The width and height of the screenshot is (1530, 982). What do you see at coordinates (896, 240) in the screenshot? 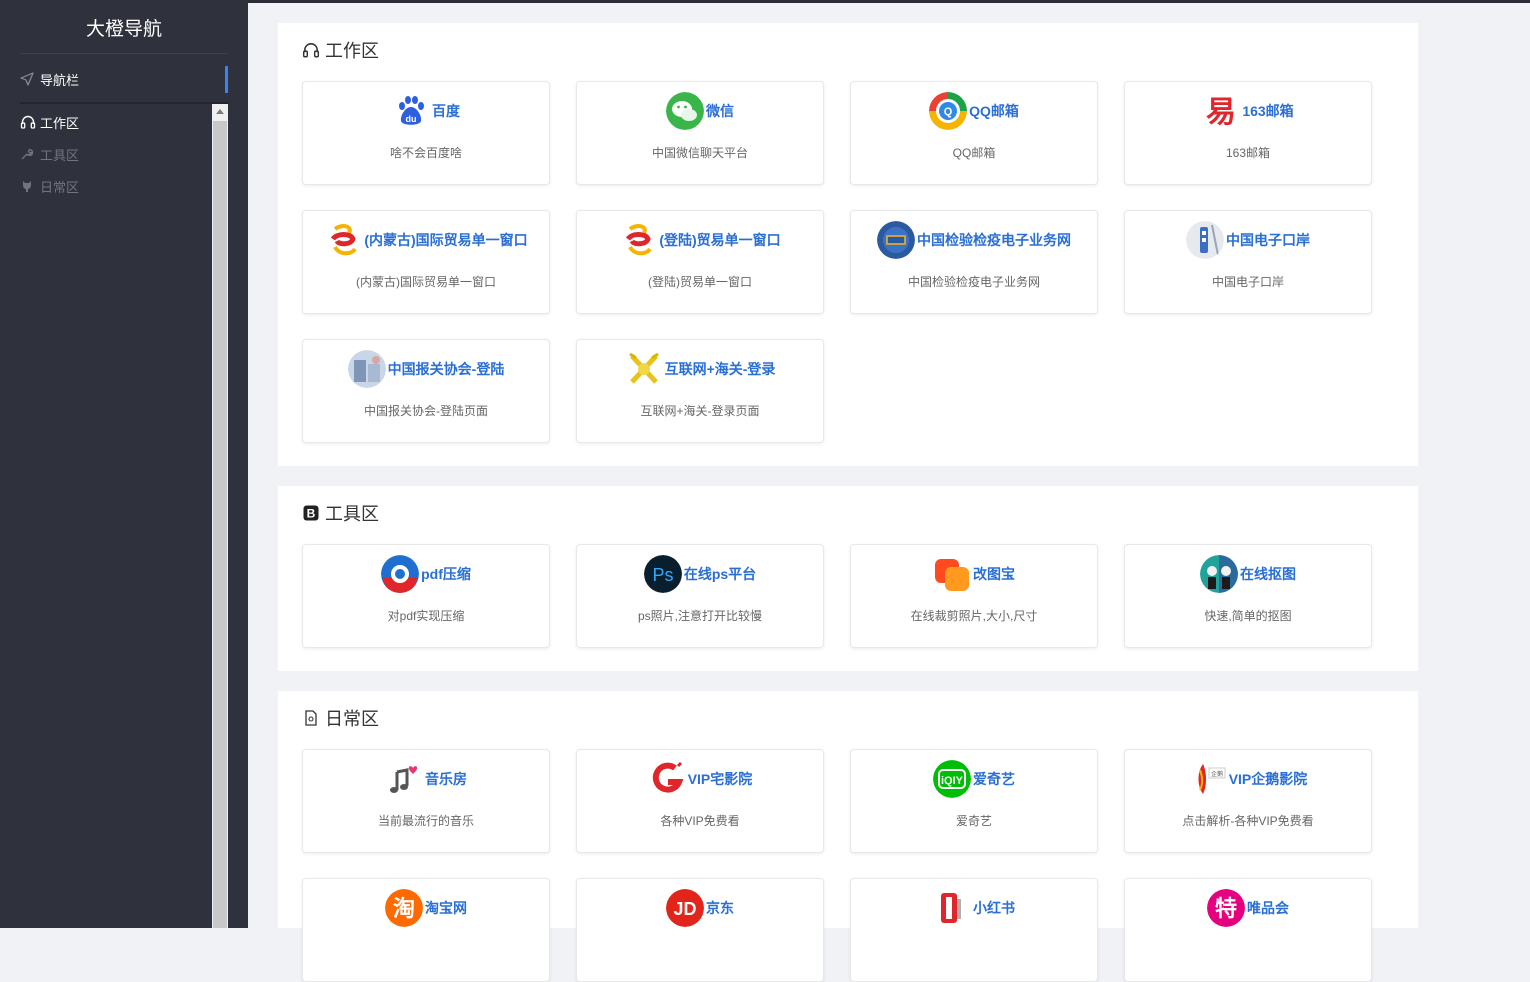
I see `ciq-logo` at bounding box center [896, 240].